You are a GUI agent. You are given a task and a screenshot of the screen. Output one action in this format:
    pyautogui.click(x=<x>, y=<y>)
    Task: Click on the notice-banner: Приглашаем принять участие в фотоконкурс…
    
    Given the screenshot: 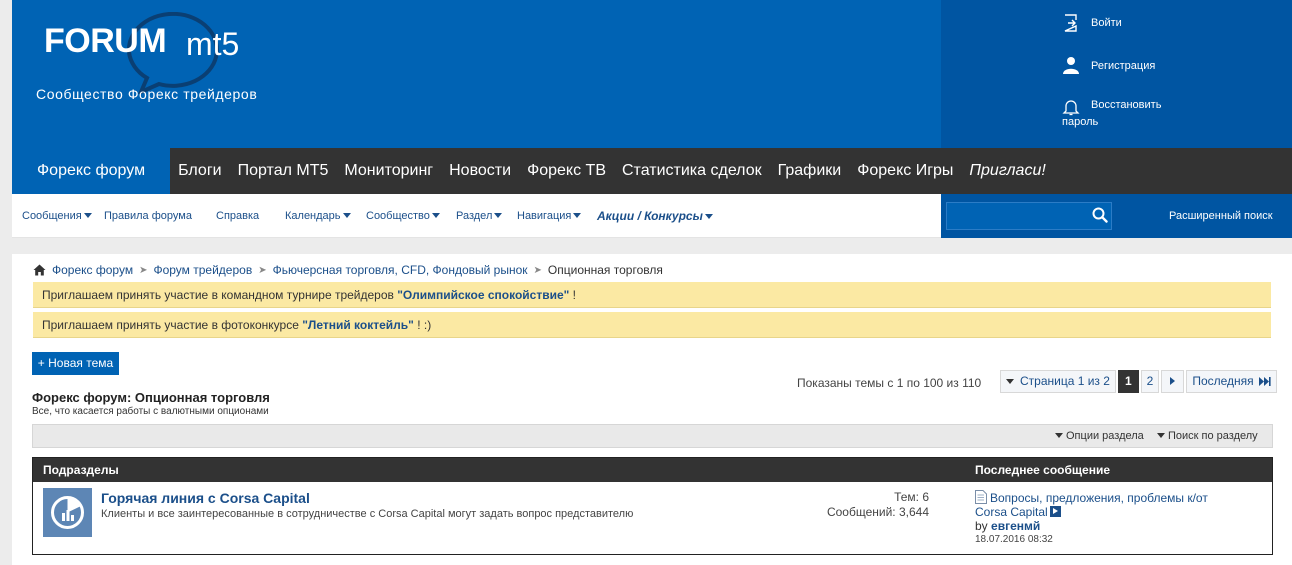 What is the action you would take?
    pyautogui.click(x=652, y=325)
    